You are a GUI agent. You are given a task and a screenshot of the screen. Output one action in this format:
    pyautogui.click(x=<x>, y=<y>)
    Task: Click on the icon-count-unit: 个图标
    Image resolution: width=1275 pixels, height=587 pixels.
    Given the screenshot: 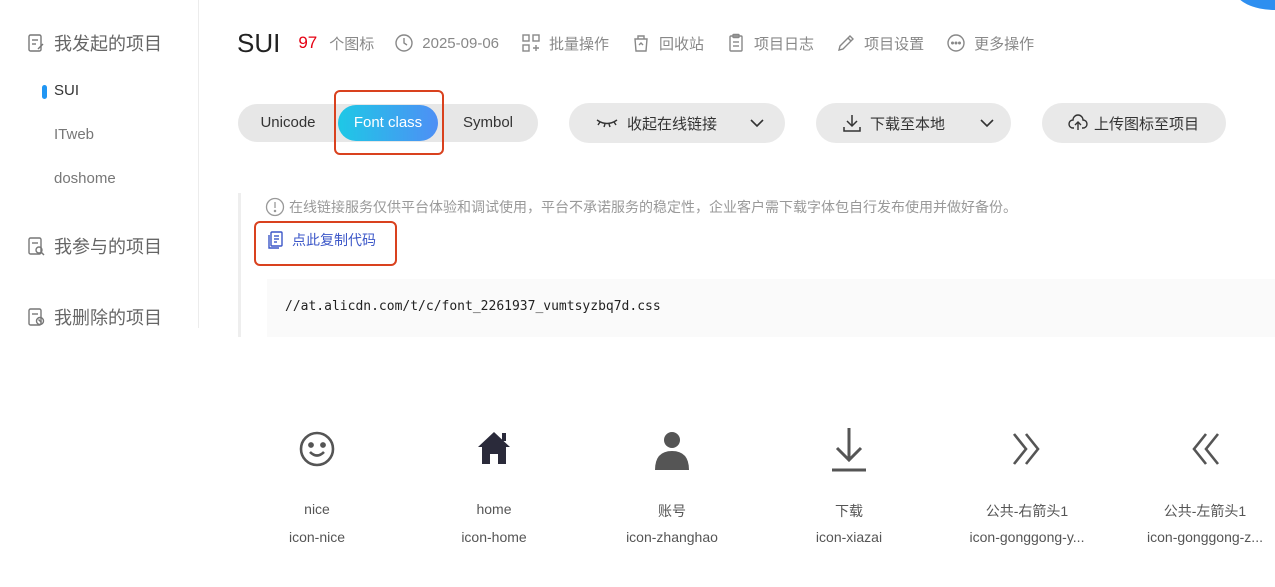 What is the action you would take?
    pyautogui.click(x=352, y=44)
    